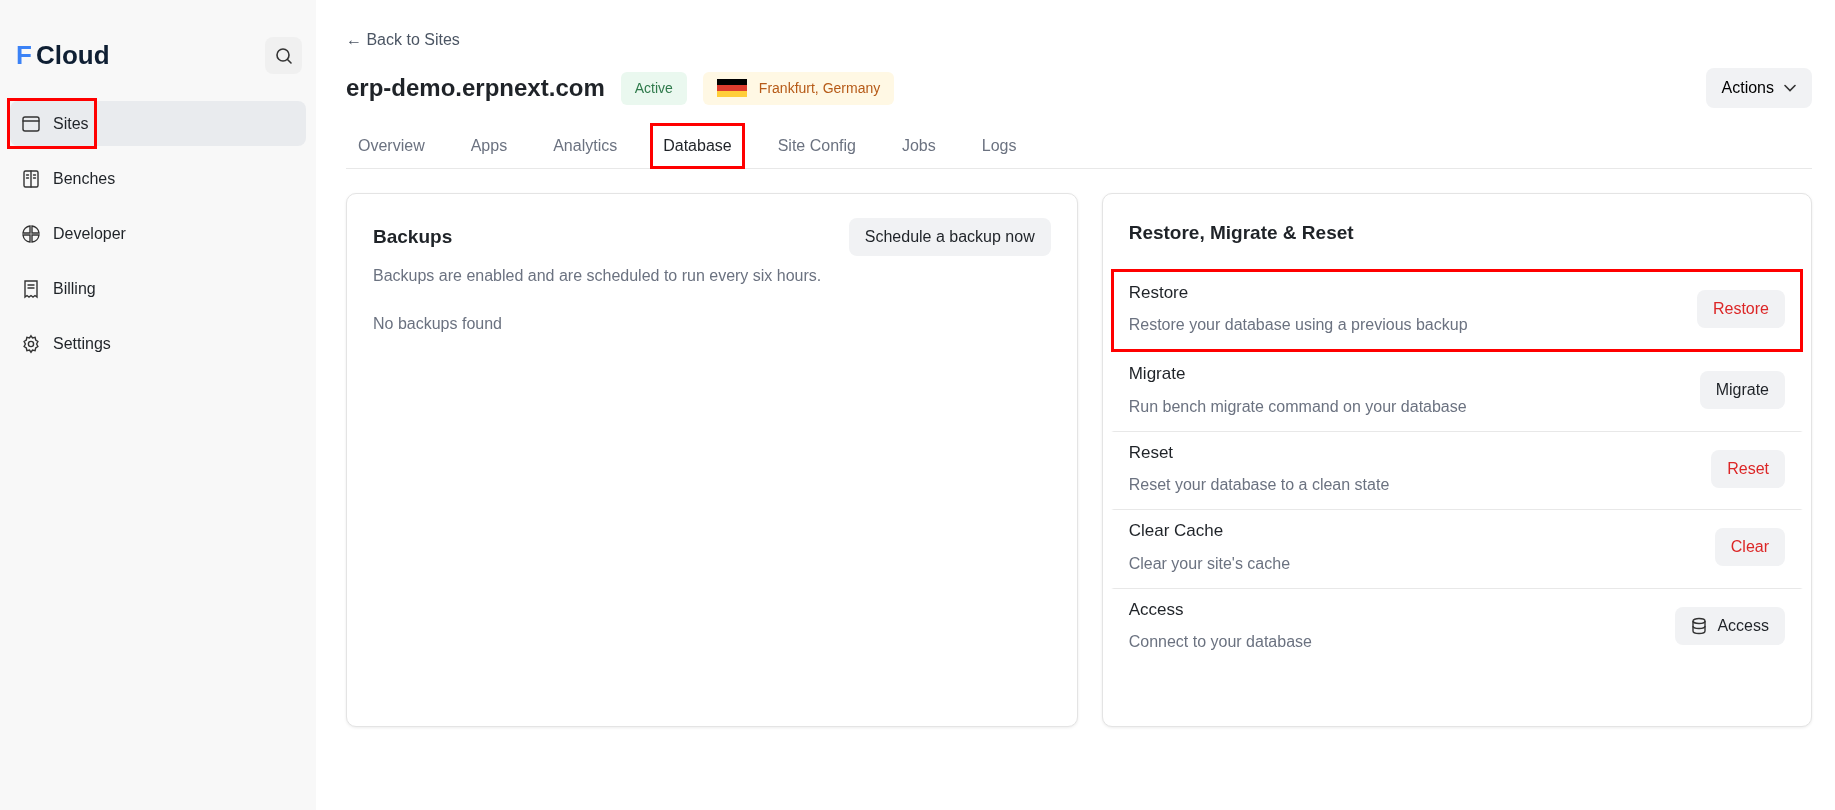 This screenshot has width=1835, height=810. What do you see at coordinates (1159, 292) in the screenshot?
I see `action-title: Restore` at bounding box center [1159, 292].